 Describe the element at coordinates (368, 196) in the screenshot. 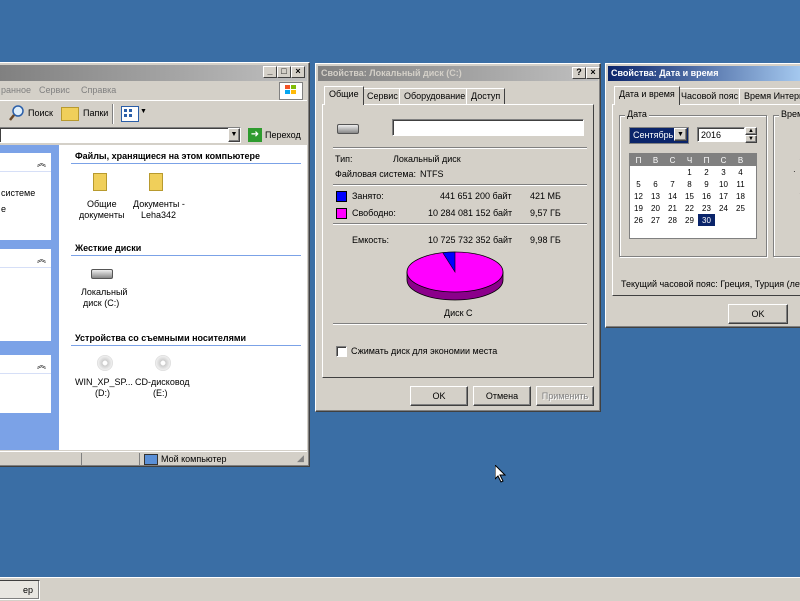

I see `used-label: Занято:` at that location.